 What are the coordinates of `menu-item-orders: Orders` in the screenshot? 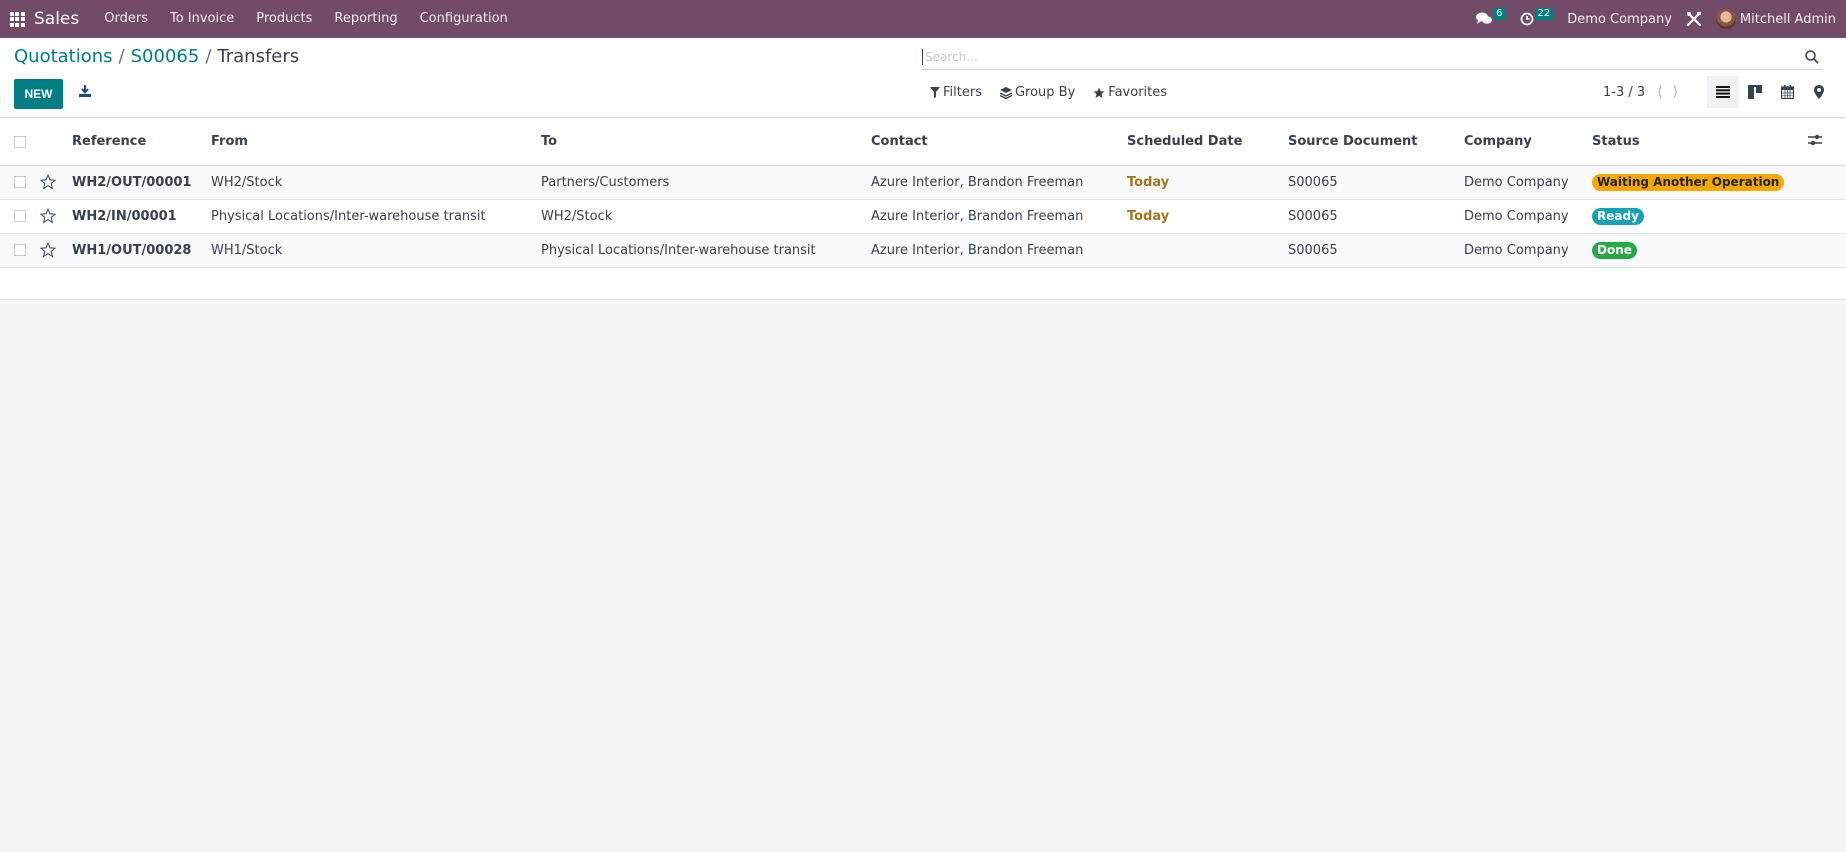 It's located at (126, 19).